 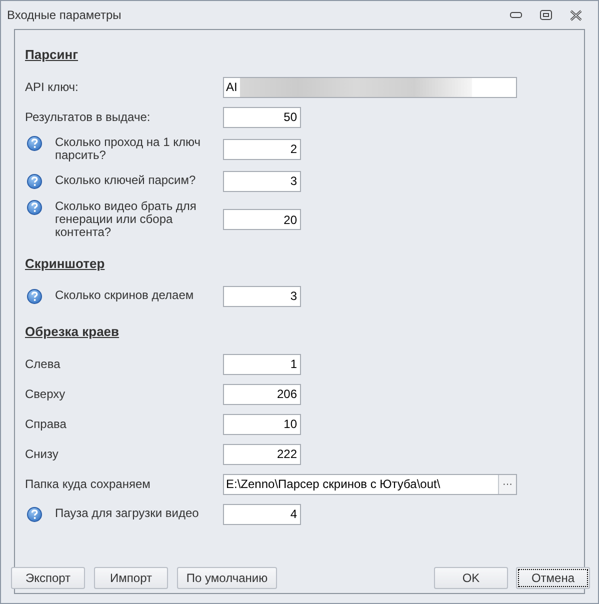 I want to click on field-label: API ключ:, so click(x=51, y=87).